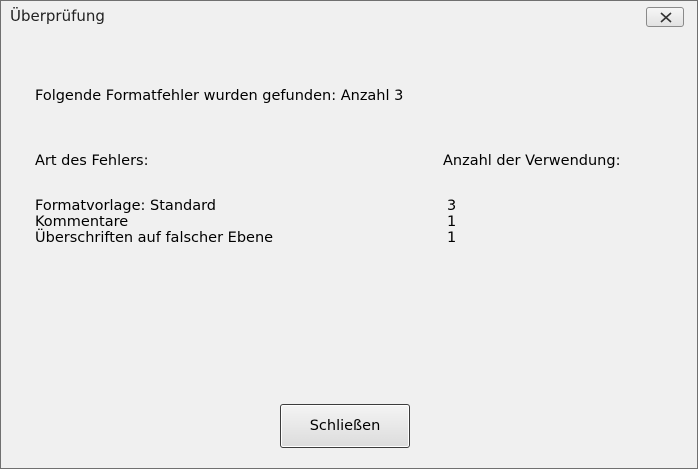 This screenshot has width=698, height=469. Describe the element at coordinates (57, 16) in the screenshot. I see `window-title: Überprüfung` at that location.